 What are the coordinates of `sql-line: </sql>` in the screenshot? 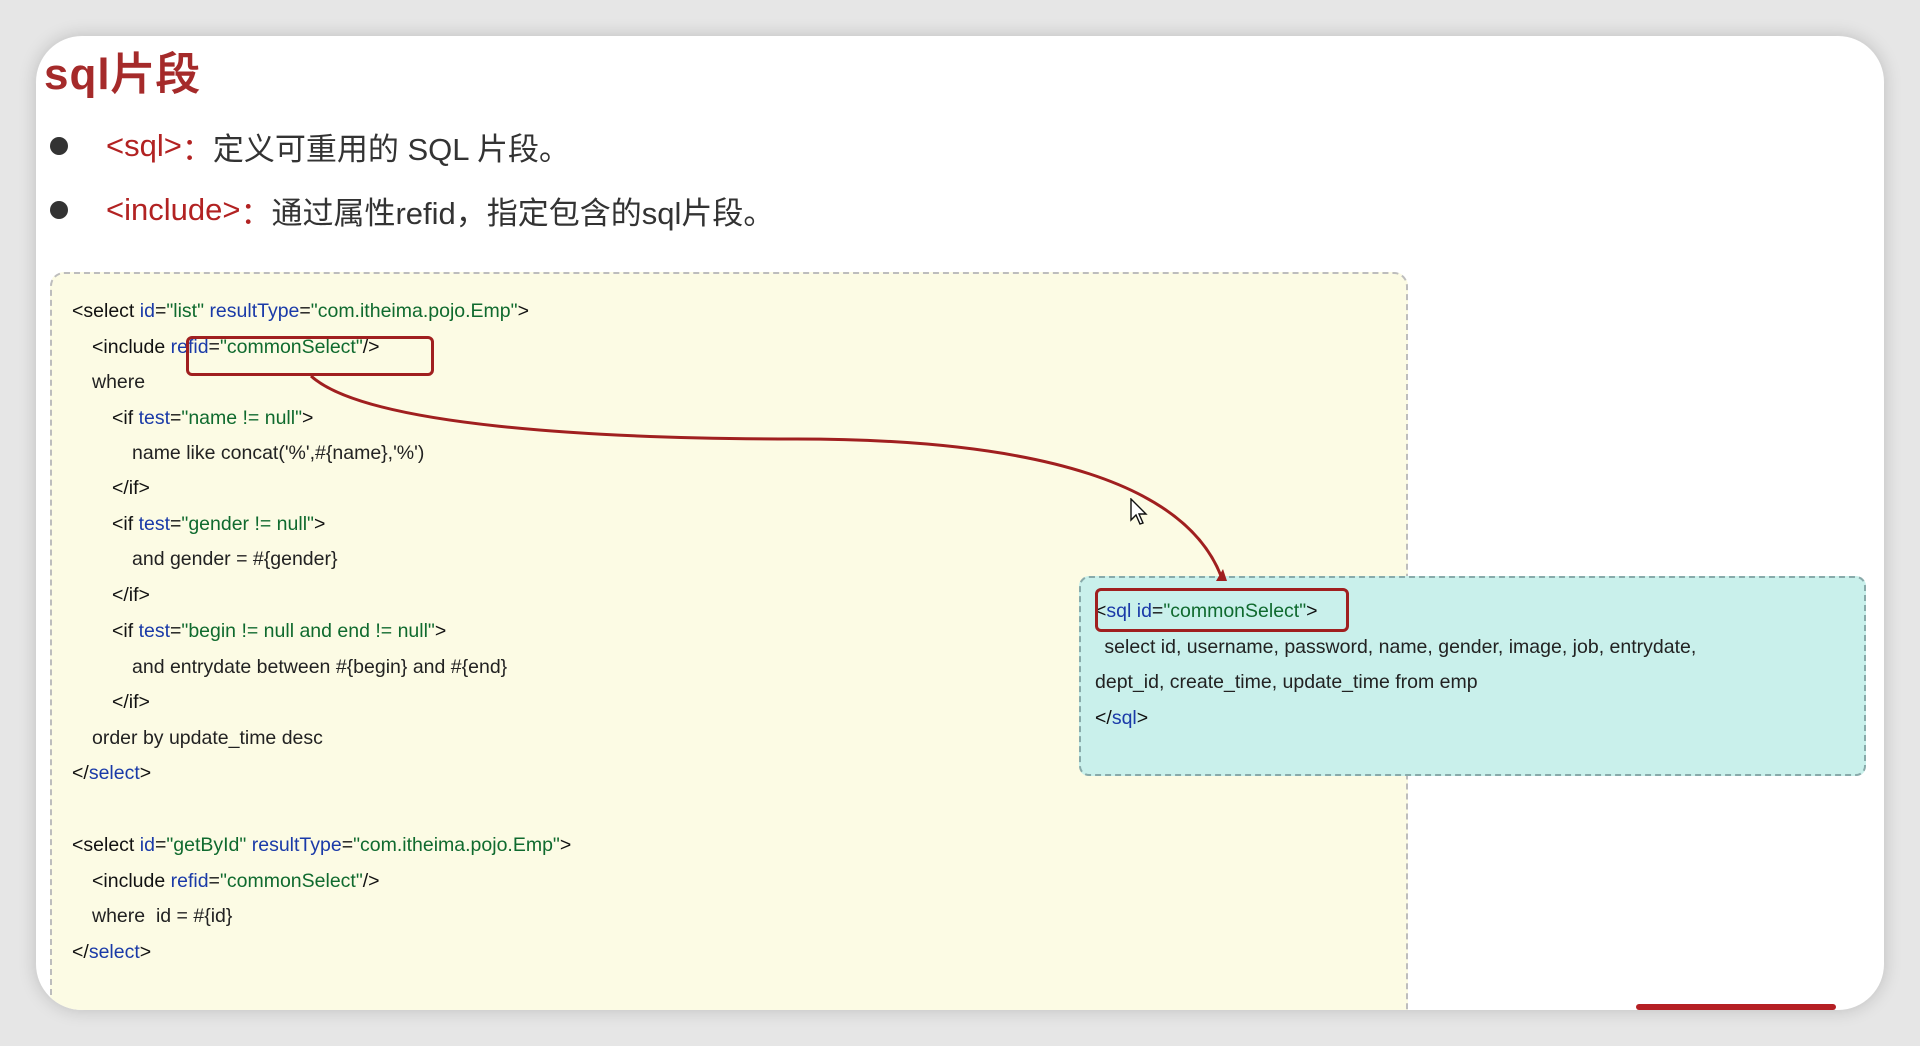 It's located at (1121, 718).